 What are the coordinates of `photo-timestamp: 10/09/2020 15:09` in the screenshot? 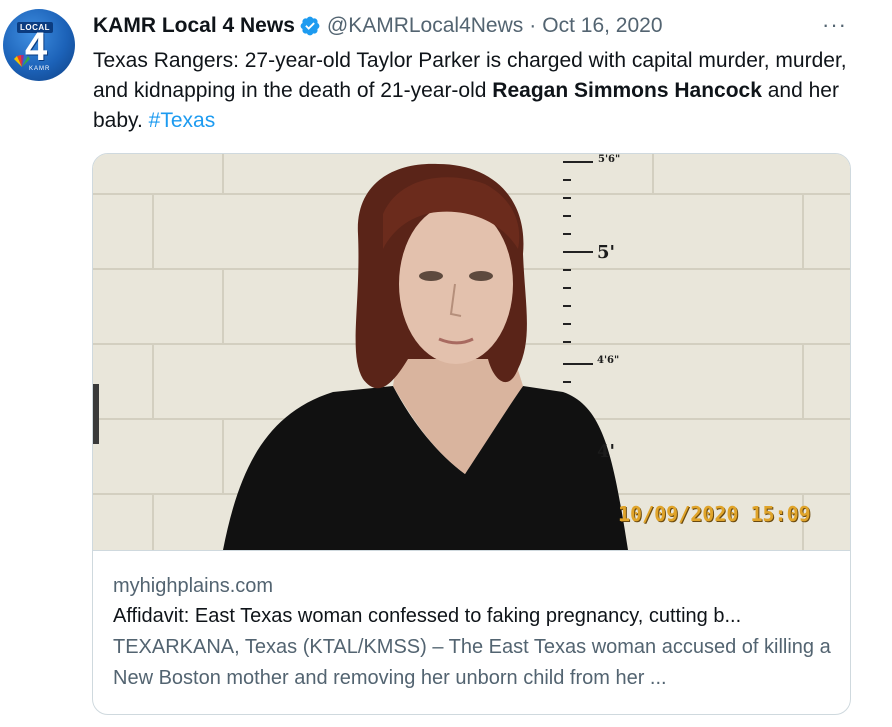 It's located at (714, 514).